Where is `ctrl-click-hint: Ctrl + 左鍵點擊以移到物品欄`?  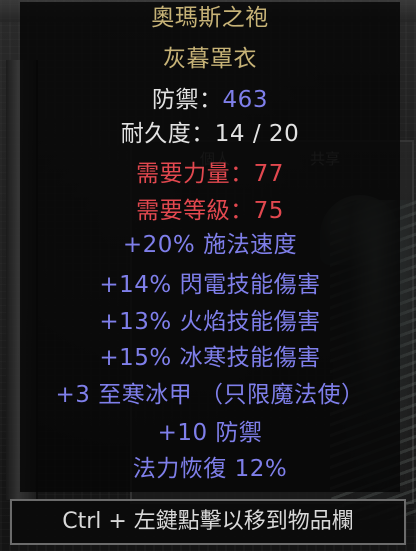
ctrl-click-hint: Ctrl + 左鍵點擊以移到物品欄 is located at coordinates (208, 522).